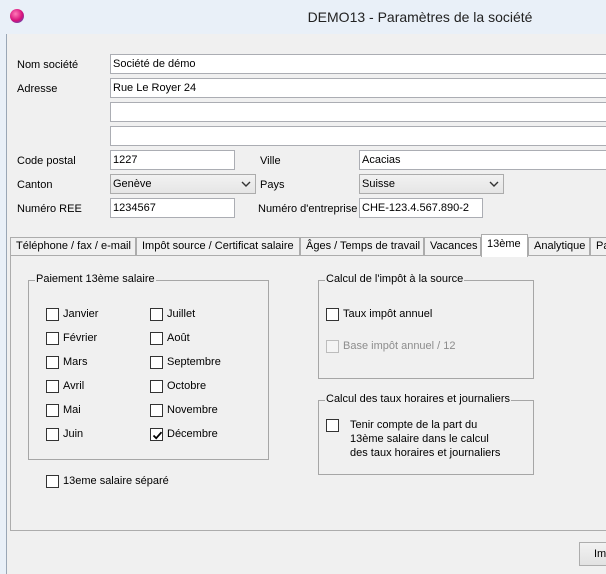 The width and height of the screenshot is (606, 574). Describe the element at coordinates (431, 184) in the screenshot. I see `pays-select: Suisse` at that location.